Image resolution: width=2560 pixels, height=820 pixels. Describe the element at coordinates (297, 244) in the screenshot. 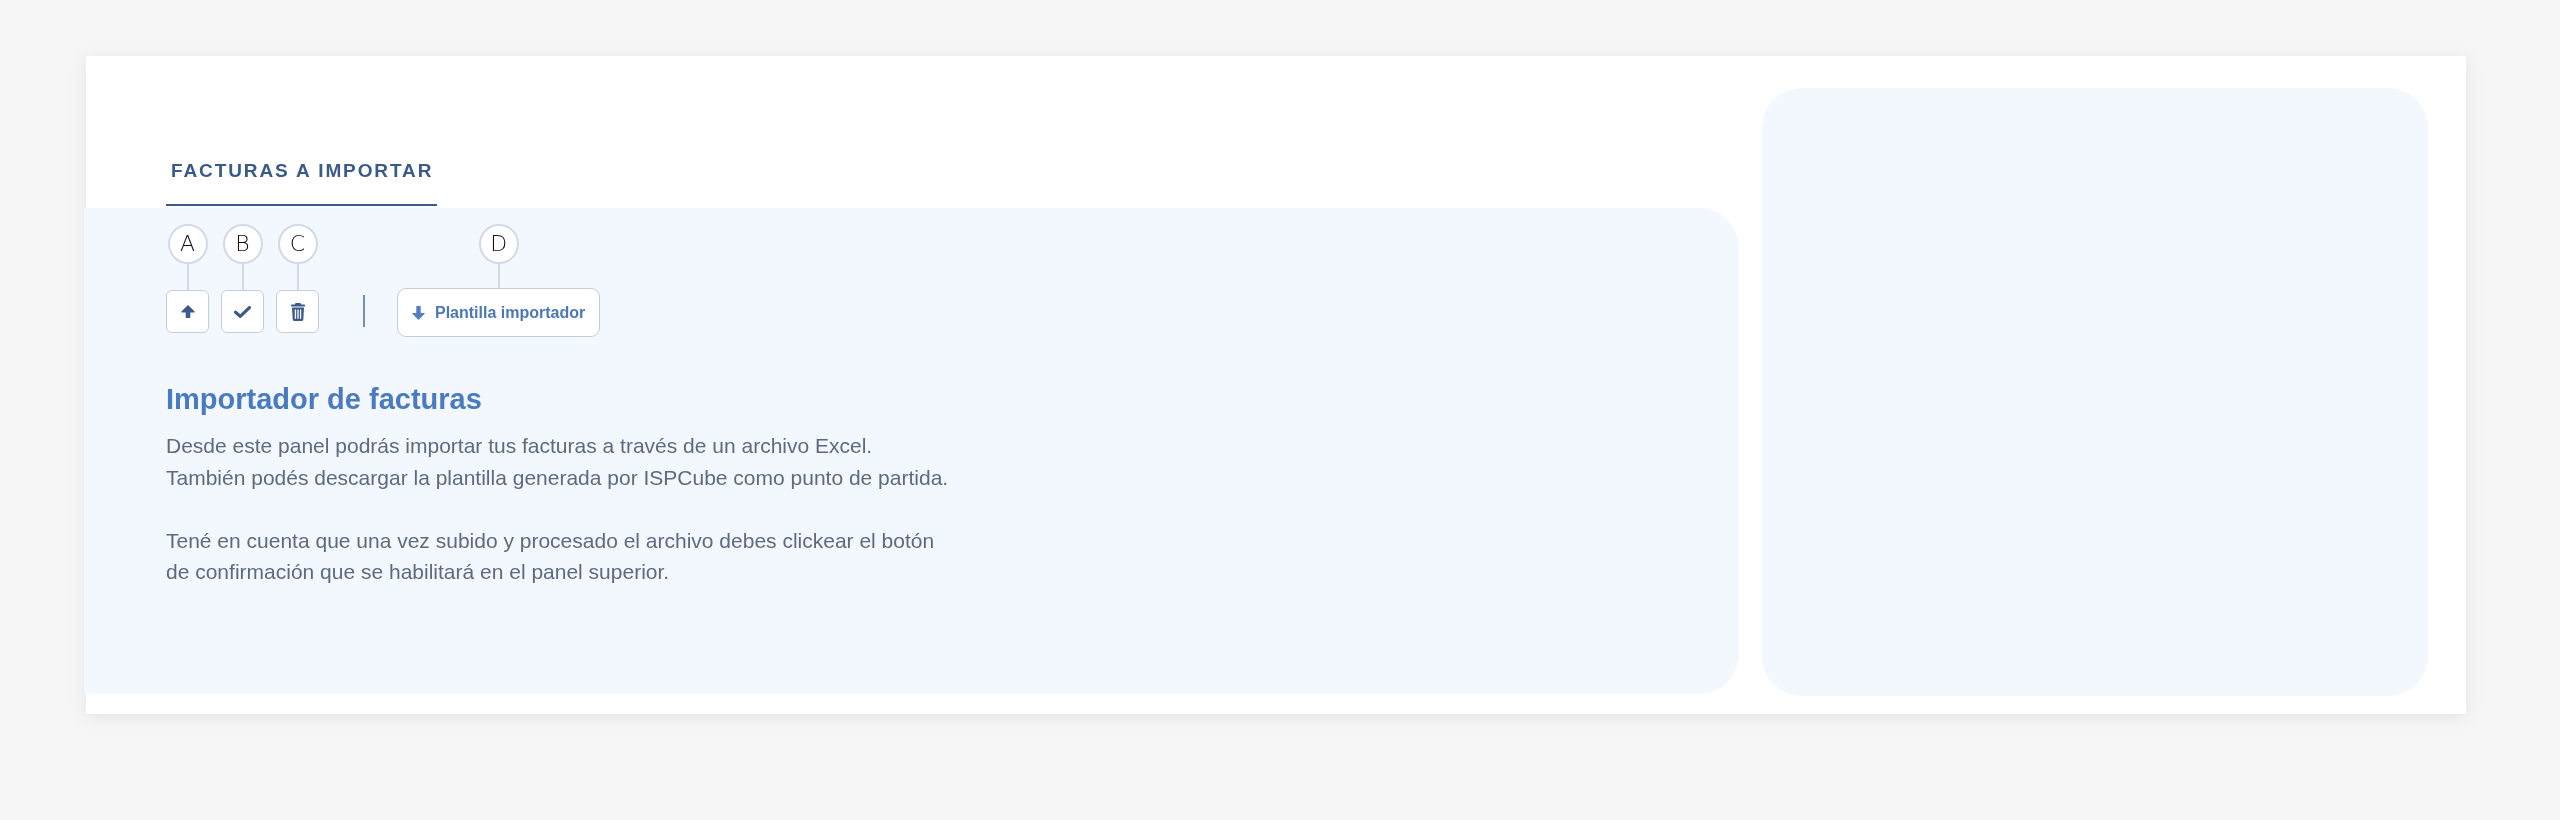

I see `callout-badge: C` at that location.